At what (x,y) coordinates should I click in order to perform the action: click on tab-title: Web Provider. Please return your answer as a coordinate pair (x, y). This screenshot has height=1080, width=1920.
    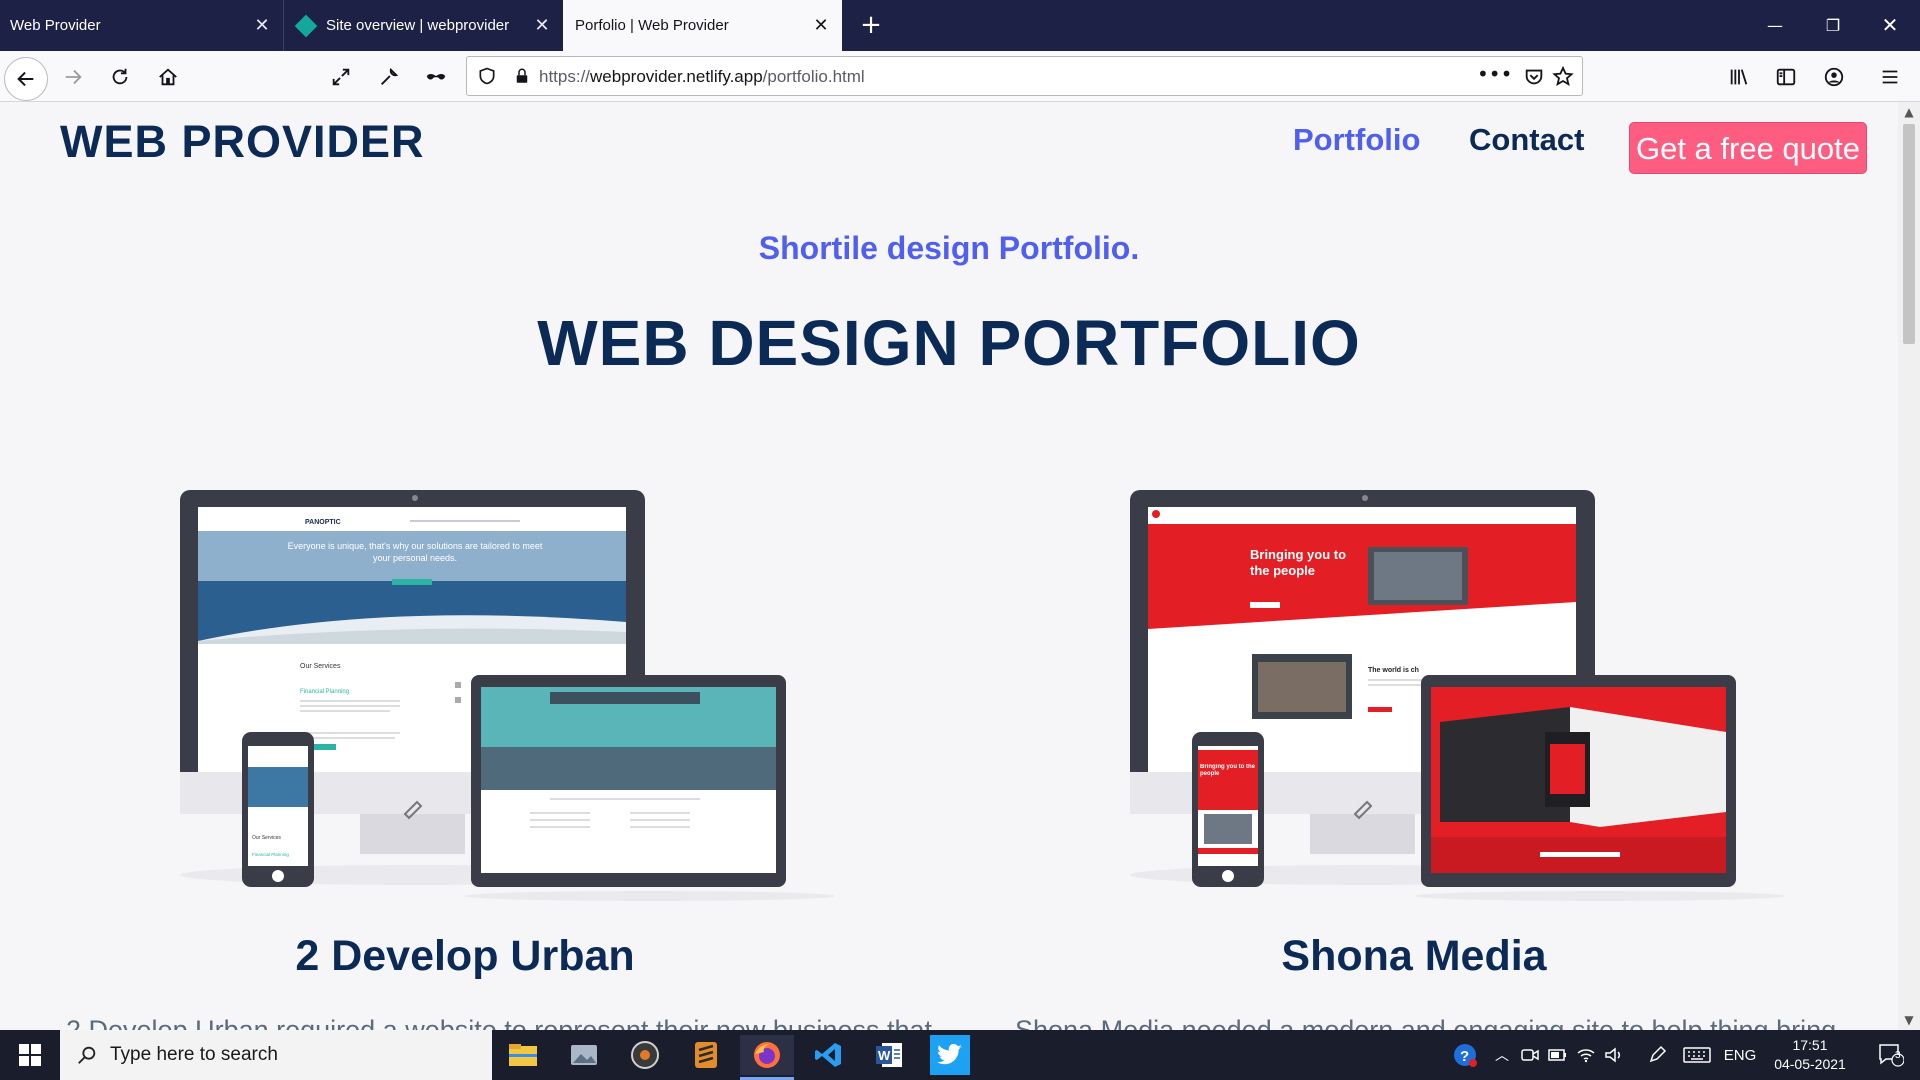
    Looking at the image, I should click on (55, 25).